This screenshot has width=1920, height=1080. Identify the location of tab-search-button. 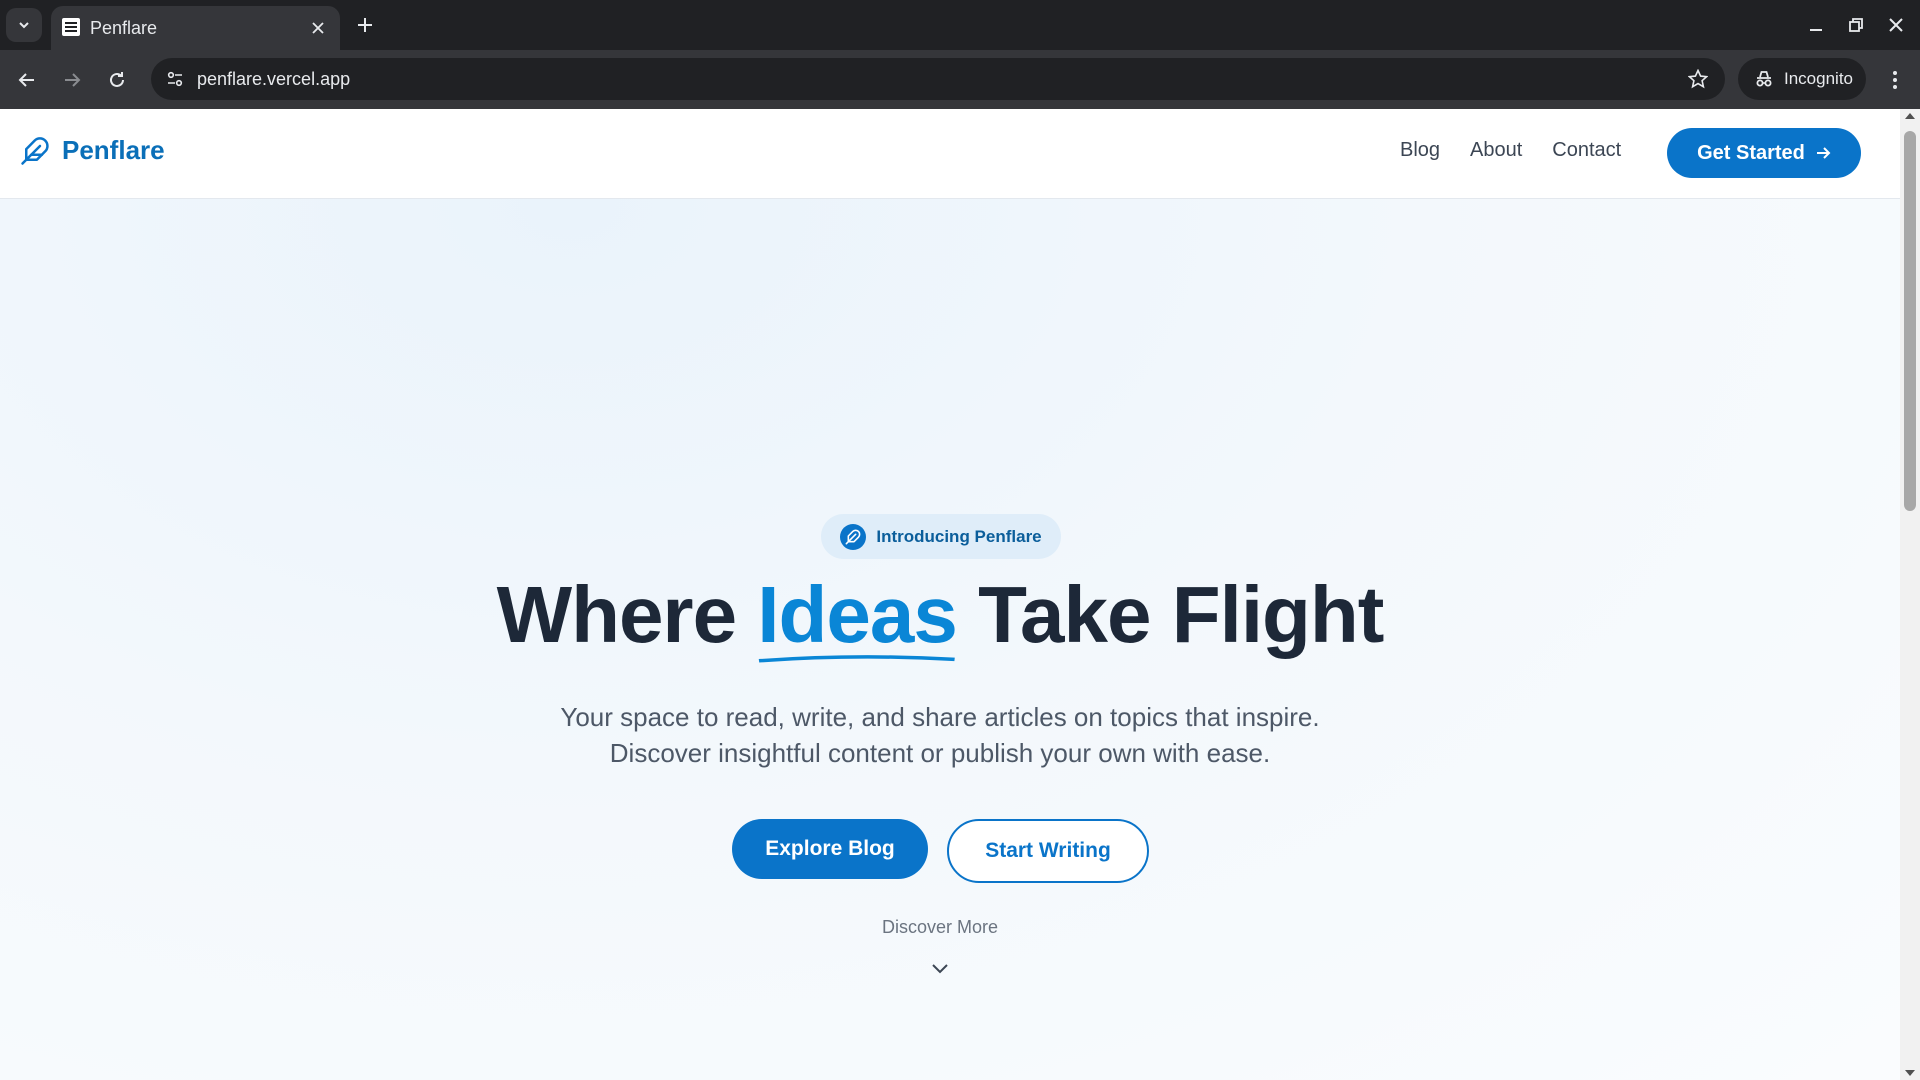
(24, 25).